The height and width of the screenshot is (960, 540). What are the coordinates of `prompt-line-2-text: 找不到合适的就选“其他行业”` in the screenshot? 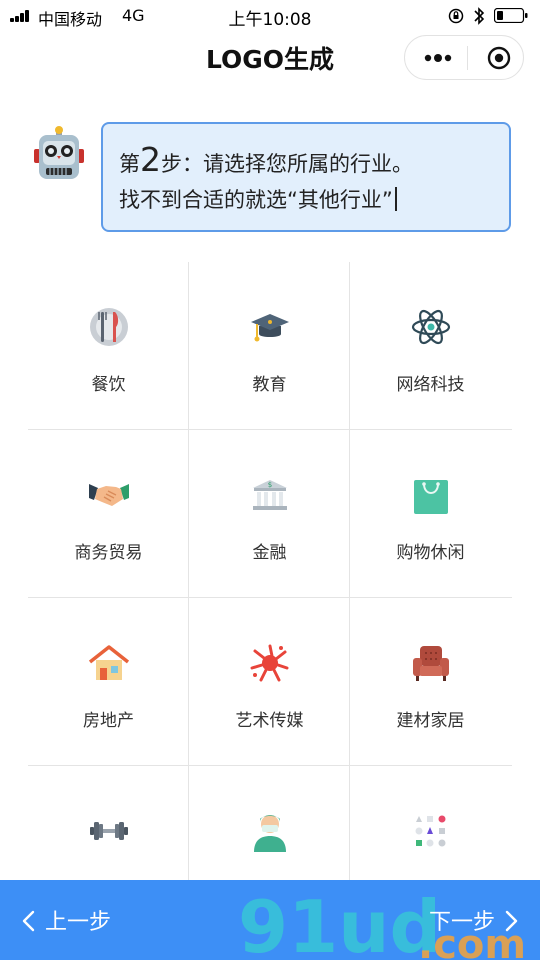 It's located at (256, 200).